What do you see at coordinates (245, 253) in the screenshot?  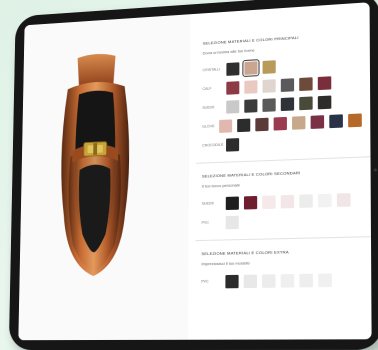 I see `section-title: Selezione materiali e colori extra` at bounding box center [245, 253].